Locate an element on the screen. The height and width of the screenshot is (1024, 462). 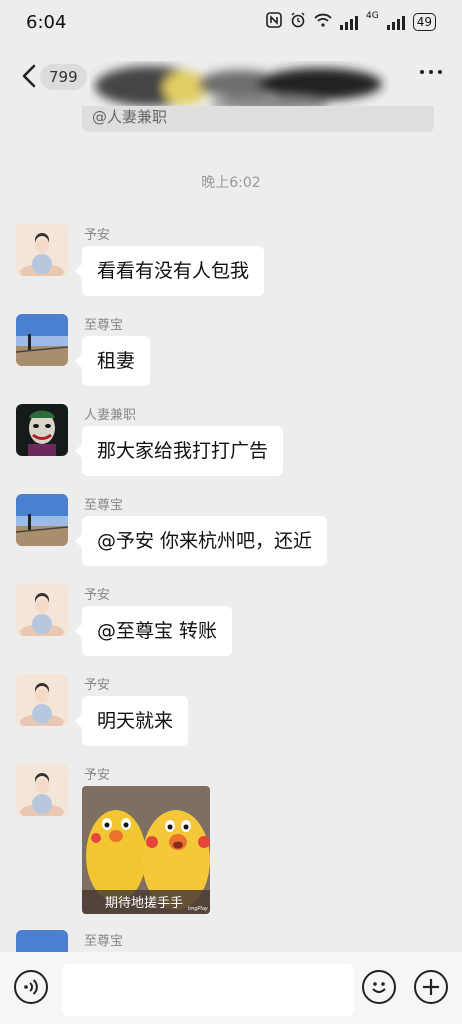
back-arrow-icon is located at coordinates (29, 76).